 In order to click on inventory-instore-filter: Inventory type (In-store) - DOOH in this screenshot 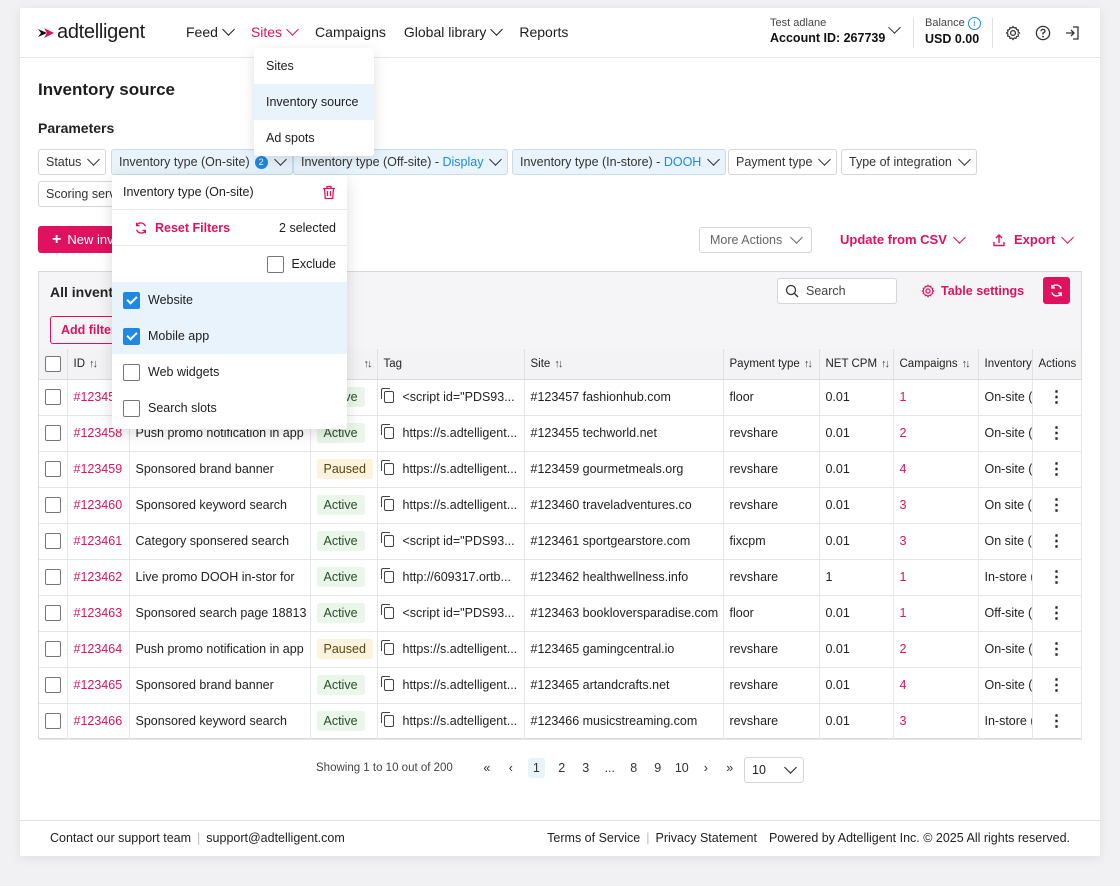, I will do `click(619, 162)`.